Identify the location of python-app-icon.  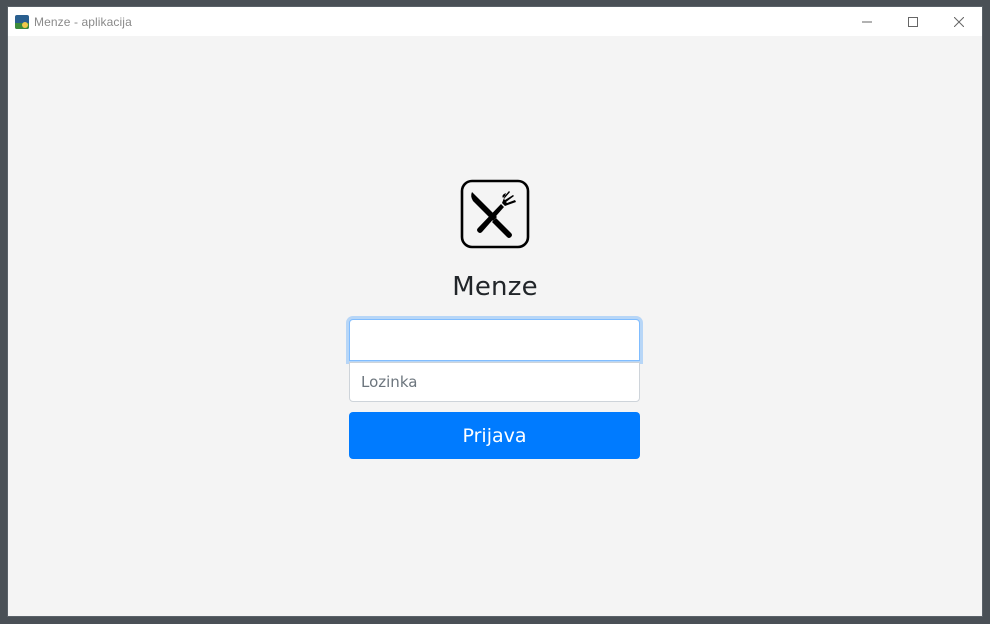
(22, 21).